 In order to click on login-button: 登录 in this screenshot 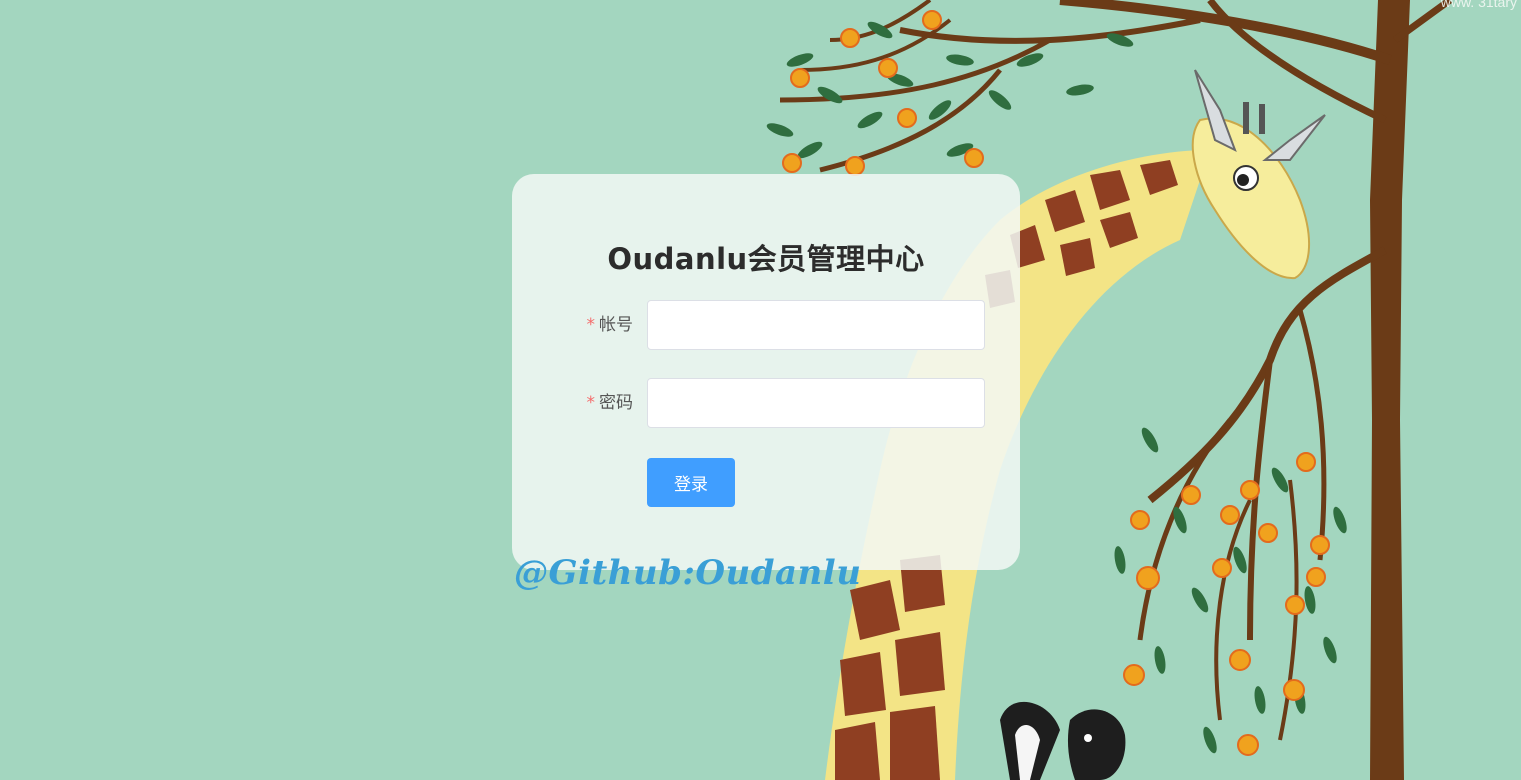, I will do `click(691, 482)`.